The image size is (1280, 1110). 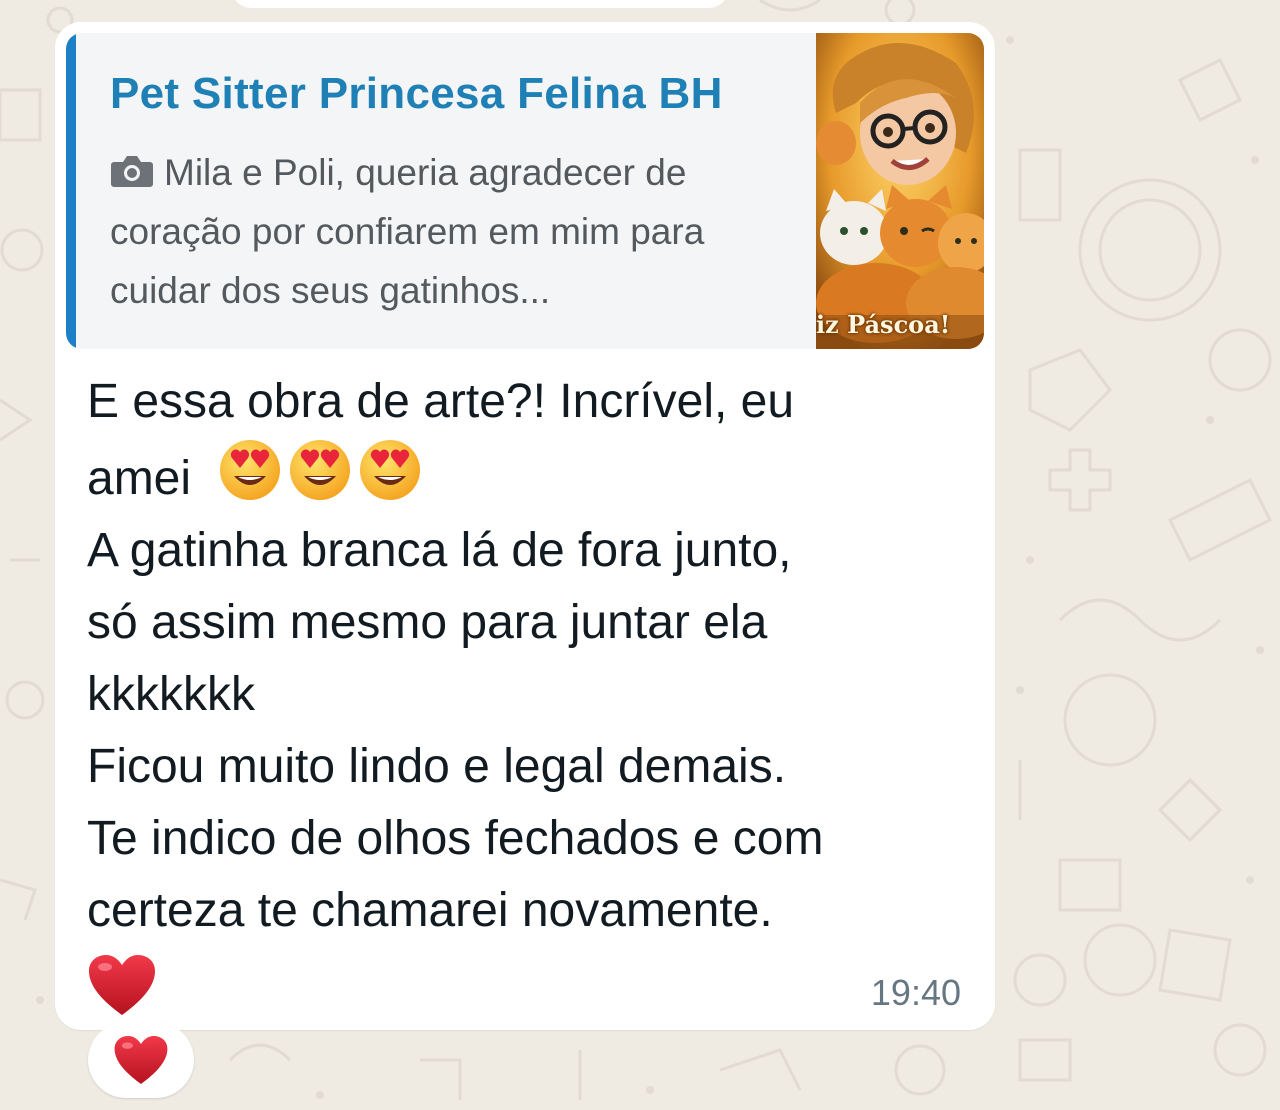 I want to click on quoted-author-name: Pet Sitter Princesa Felina BH, so click(x=416, y=93).